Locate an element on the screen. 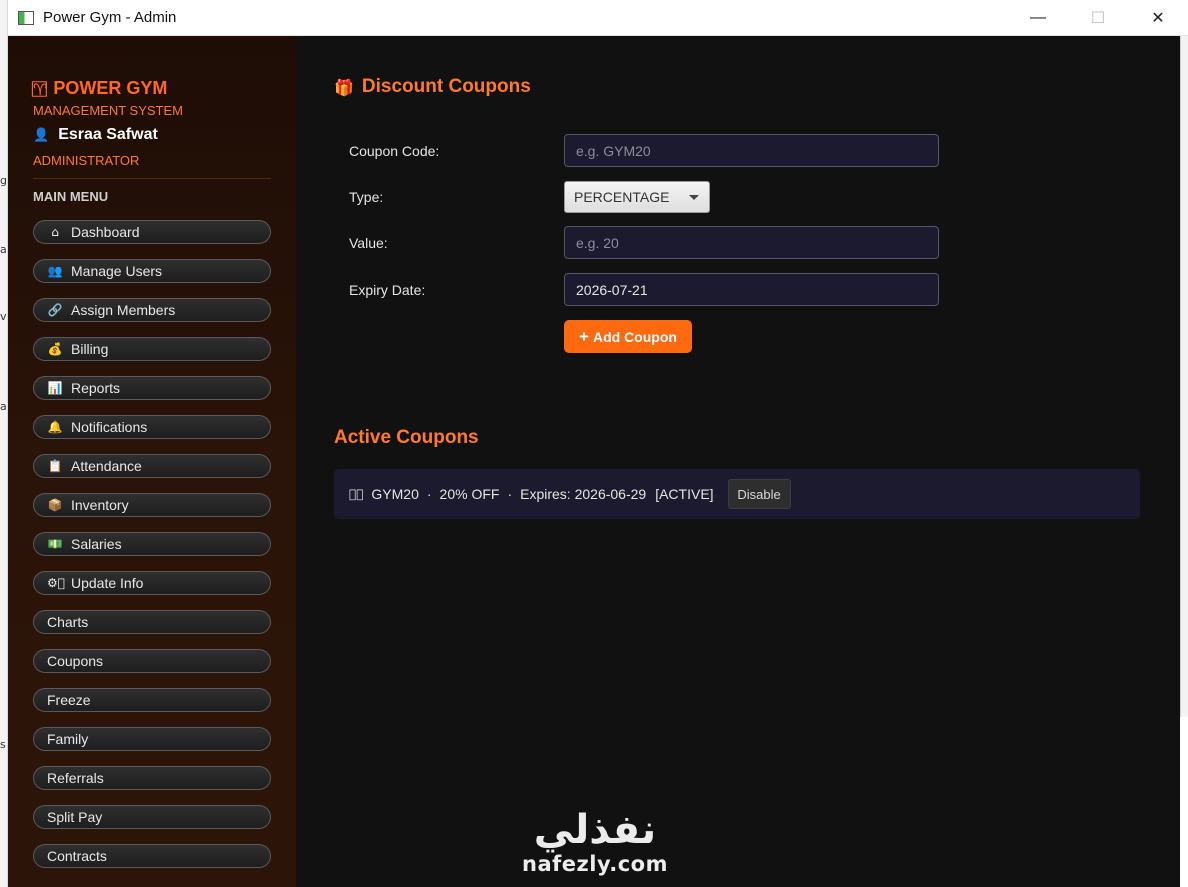  value-label: Value: is located at coordinates (368, 243).